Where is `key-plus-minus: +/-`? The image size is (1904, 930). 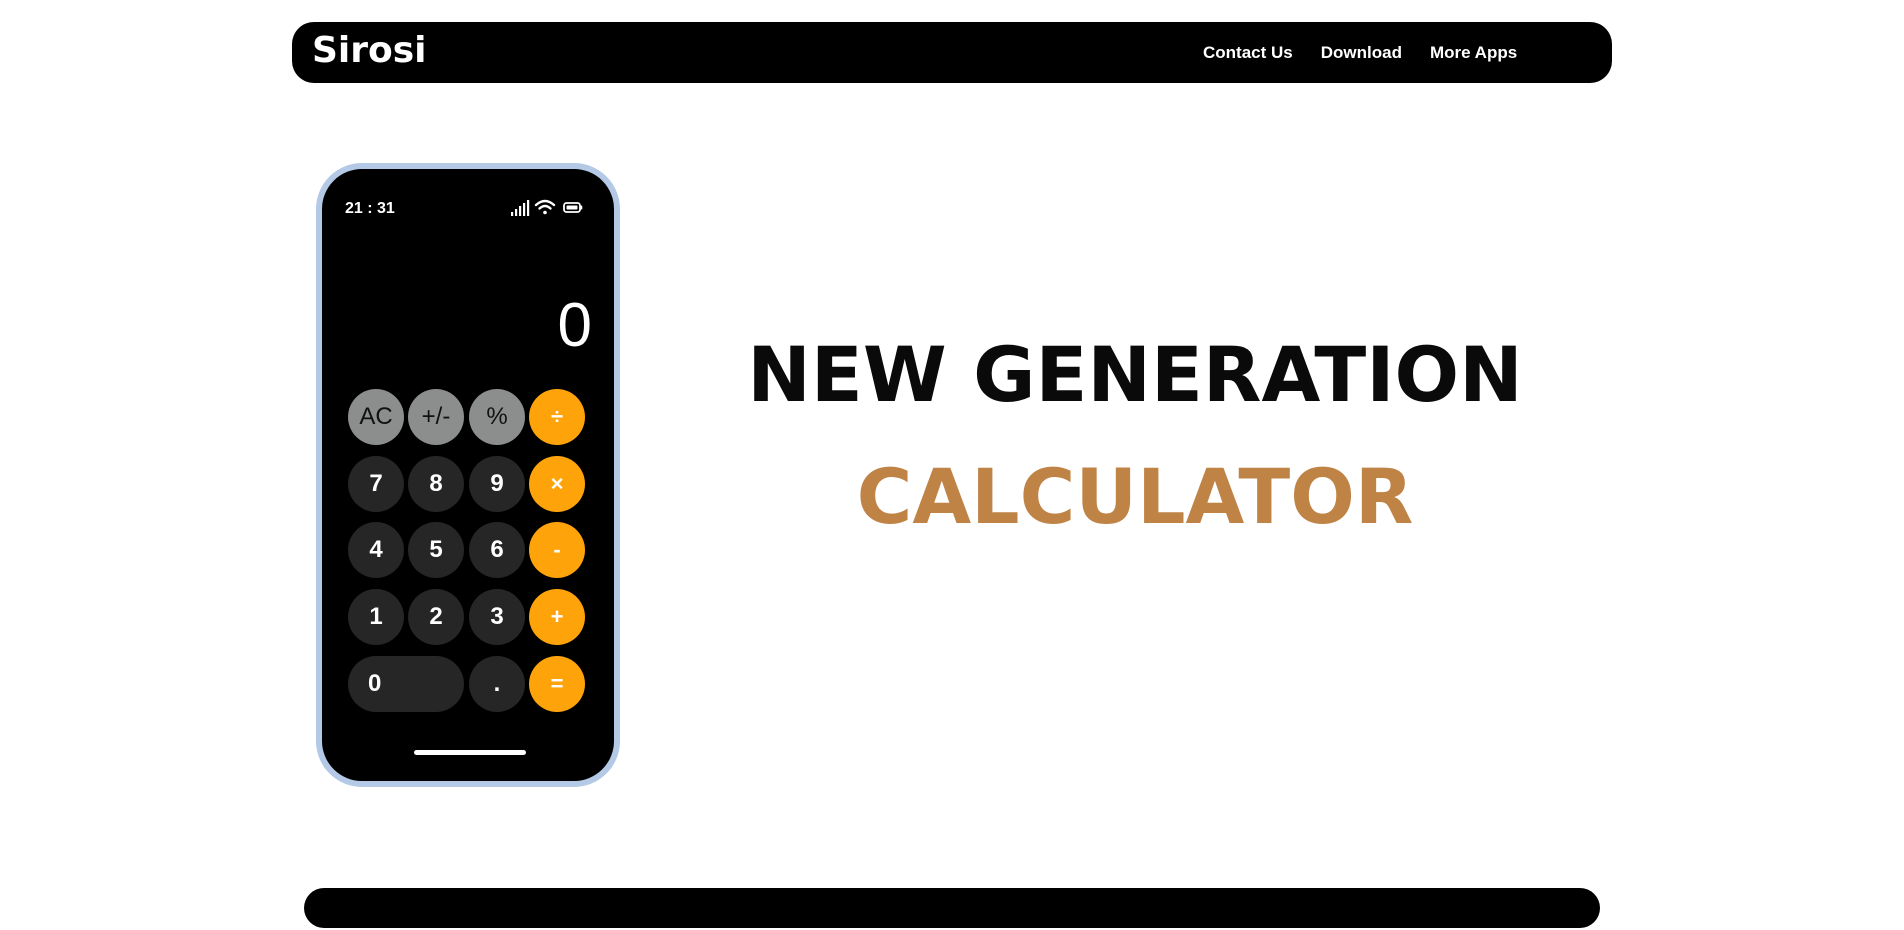
key-plus-minus: +/- is located at coordinates (436, 417).